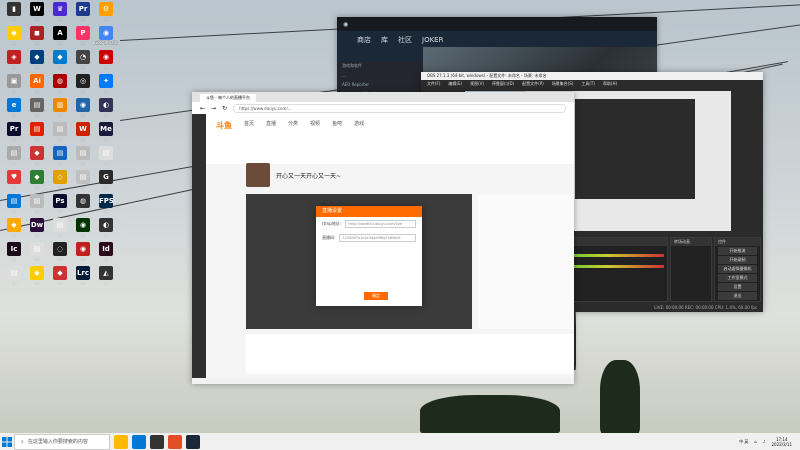 The width and height of the screenshot is (800, 450). Describe the element at coordinates (175, 441) in the screenshot. I see `douyu-taskbar-icon` at that location.